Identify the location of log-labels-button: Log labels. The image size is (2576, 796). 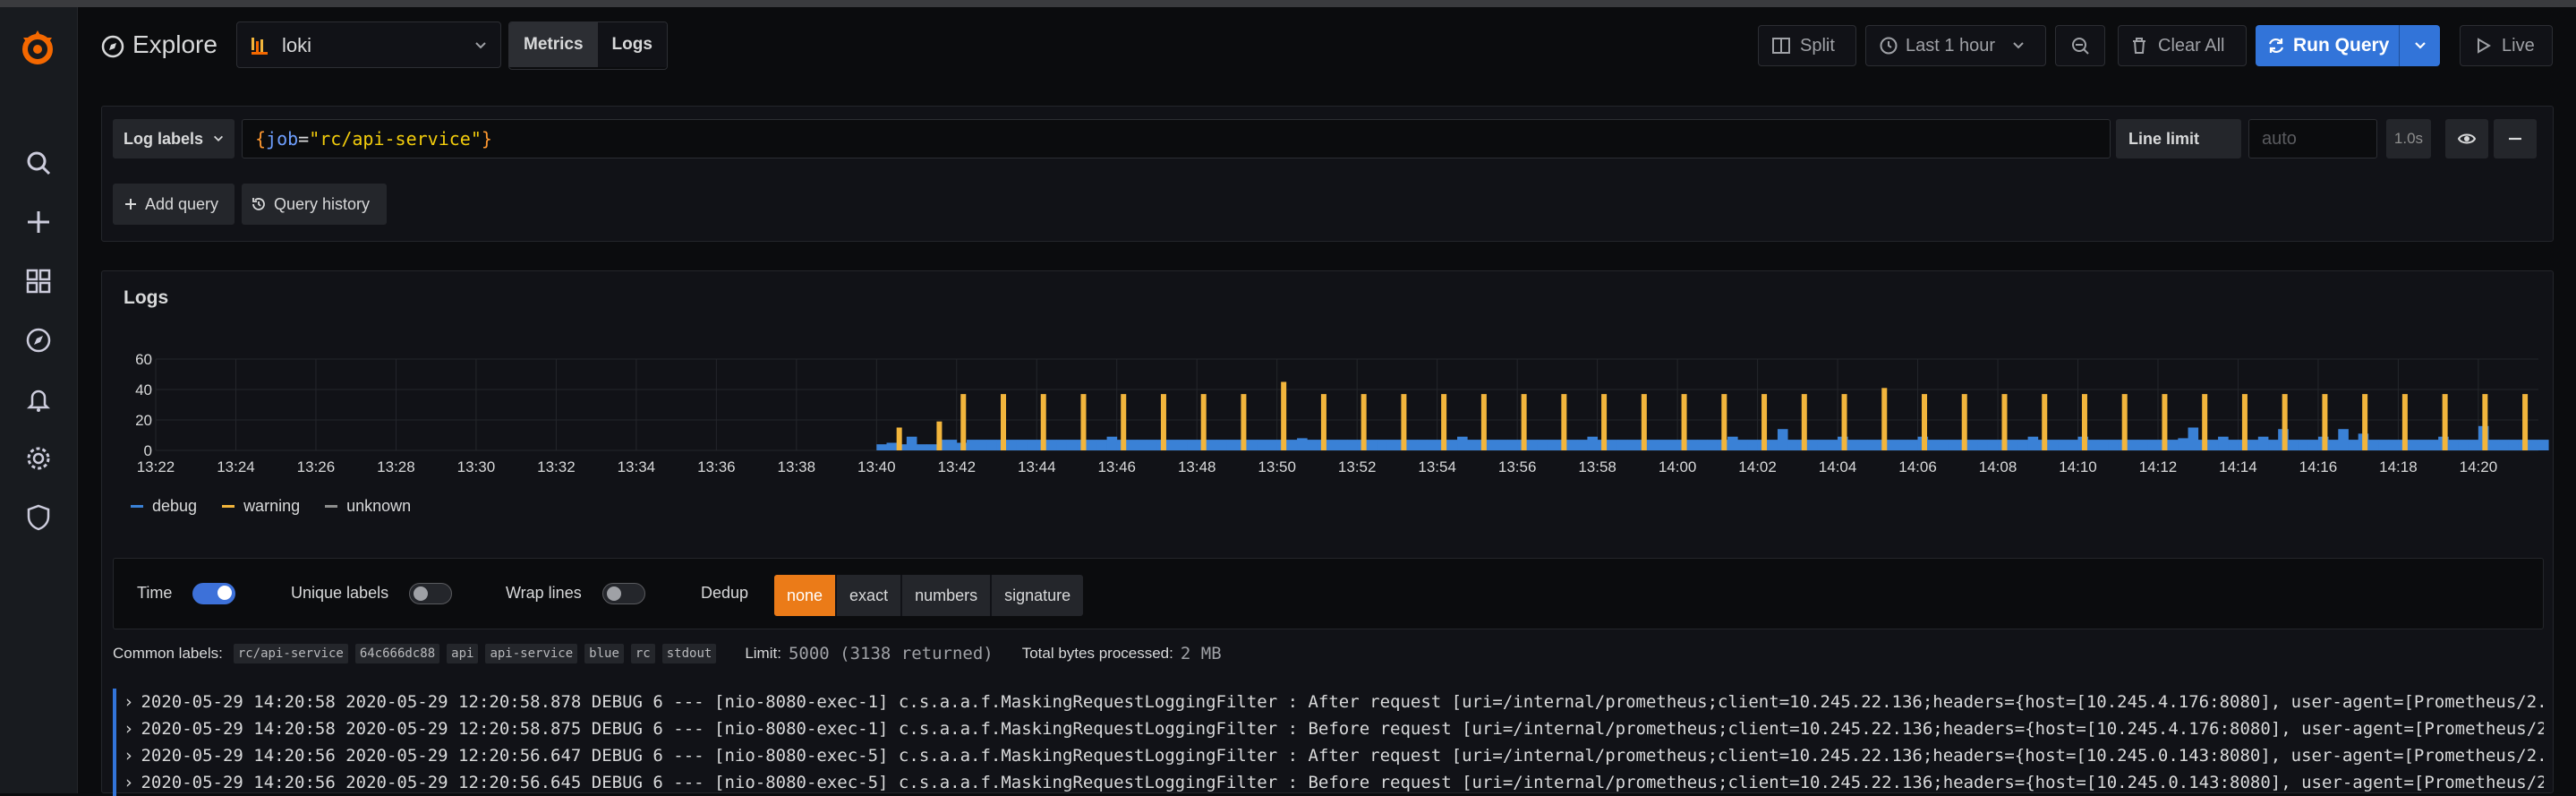
(174, 138).